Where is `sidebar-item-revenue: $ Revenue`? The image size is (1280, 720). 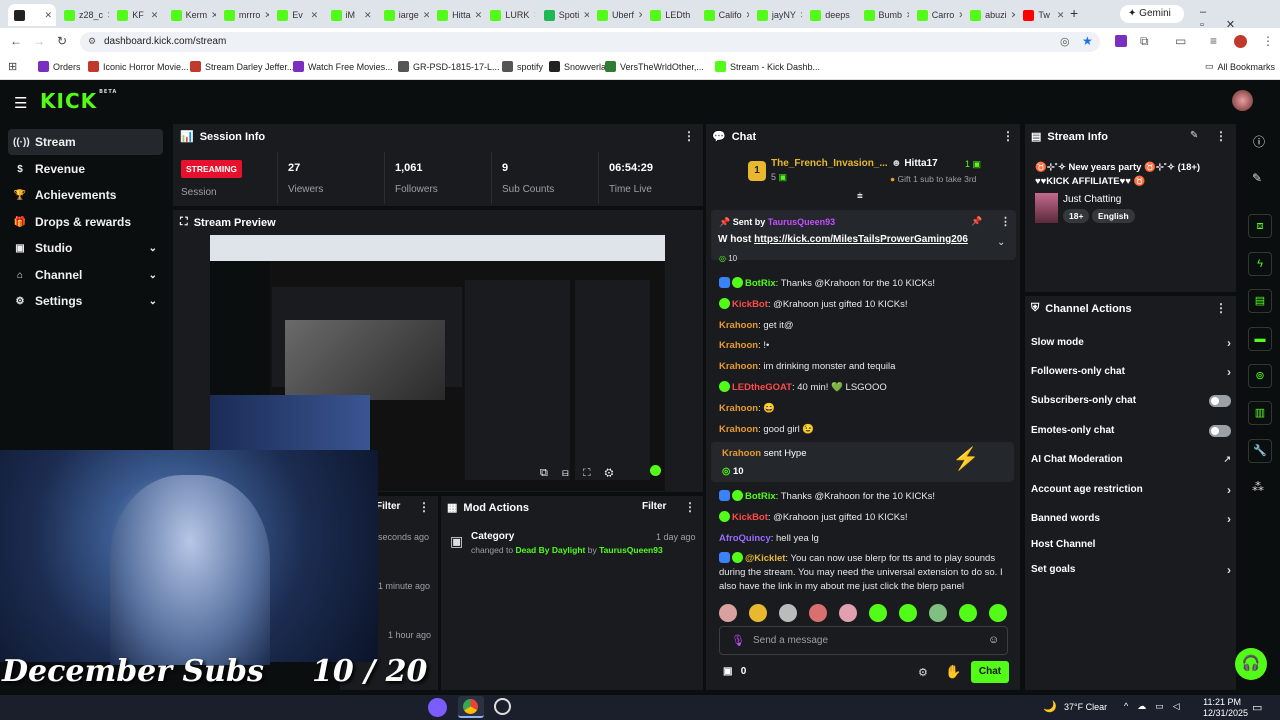 sidebar-item-revenue: $ Revenue is located at coordinates (85, 169).